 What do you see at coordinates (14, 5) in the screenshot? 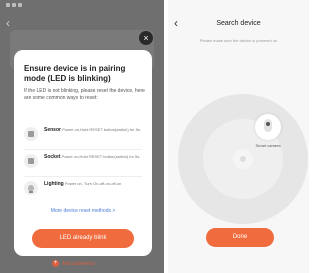
I see `signal-icon` at bounding box center [14, 5].